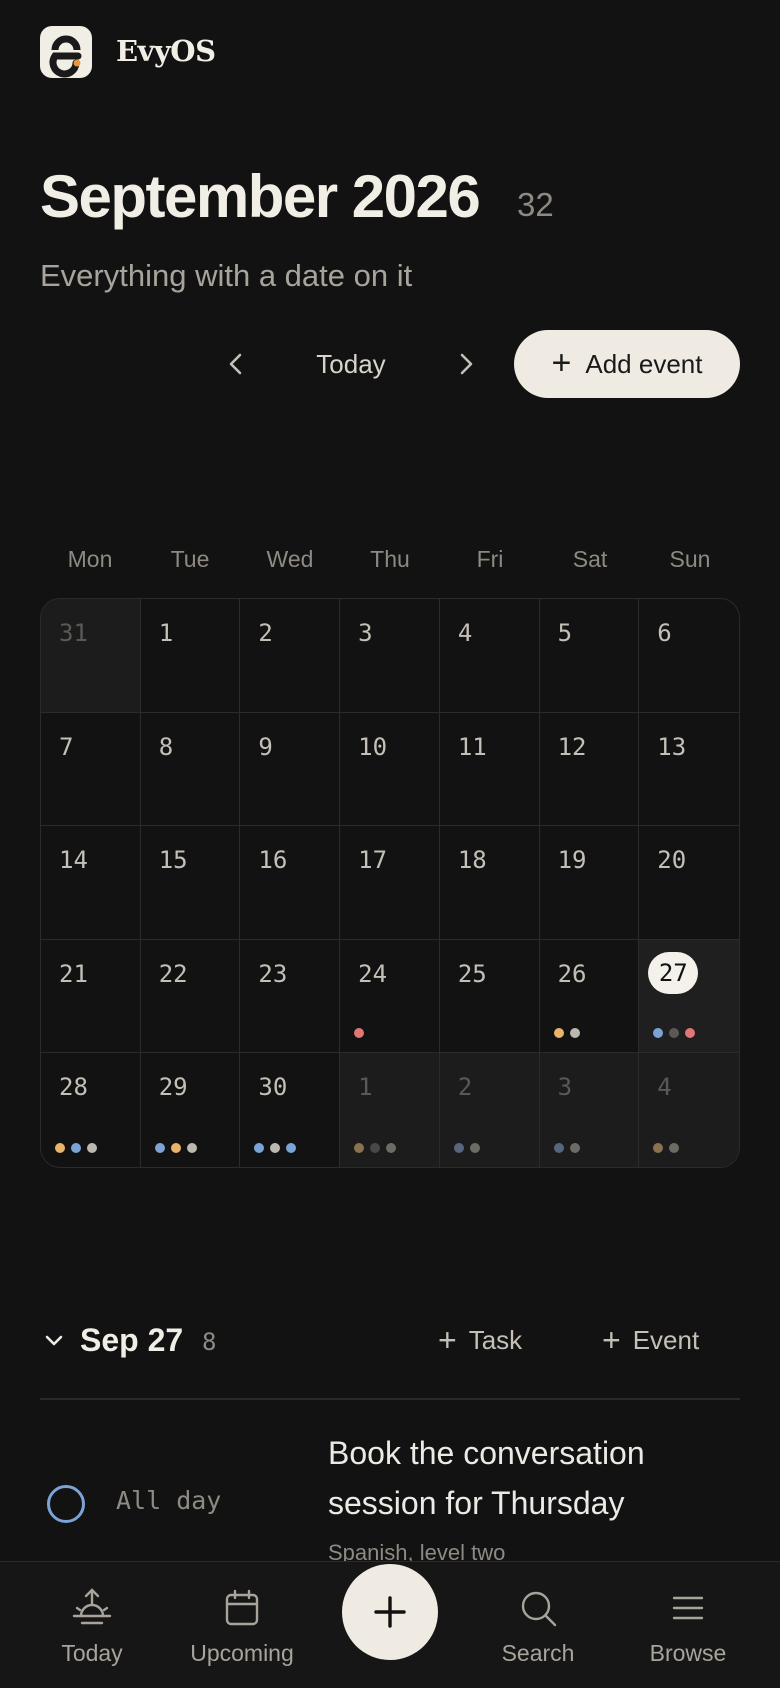  I want to click on day-number: 21, so click(73, 973).